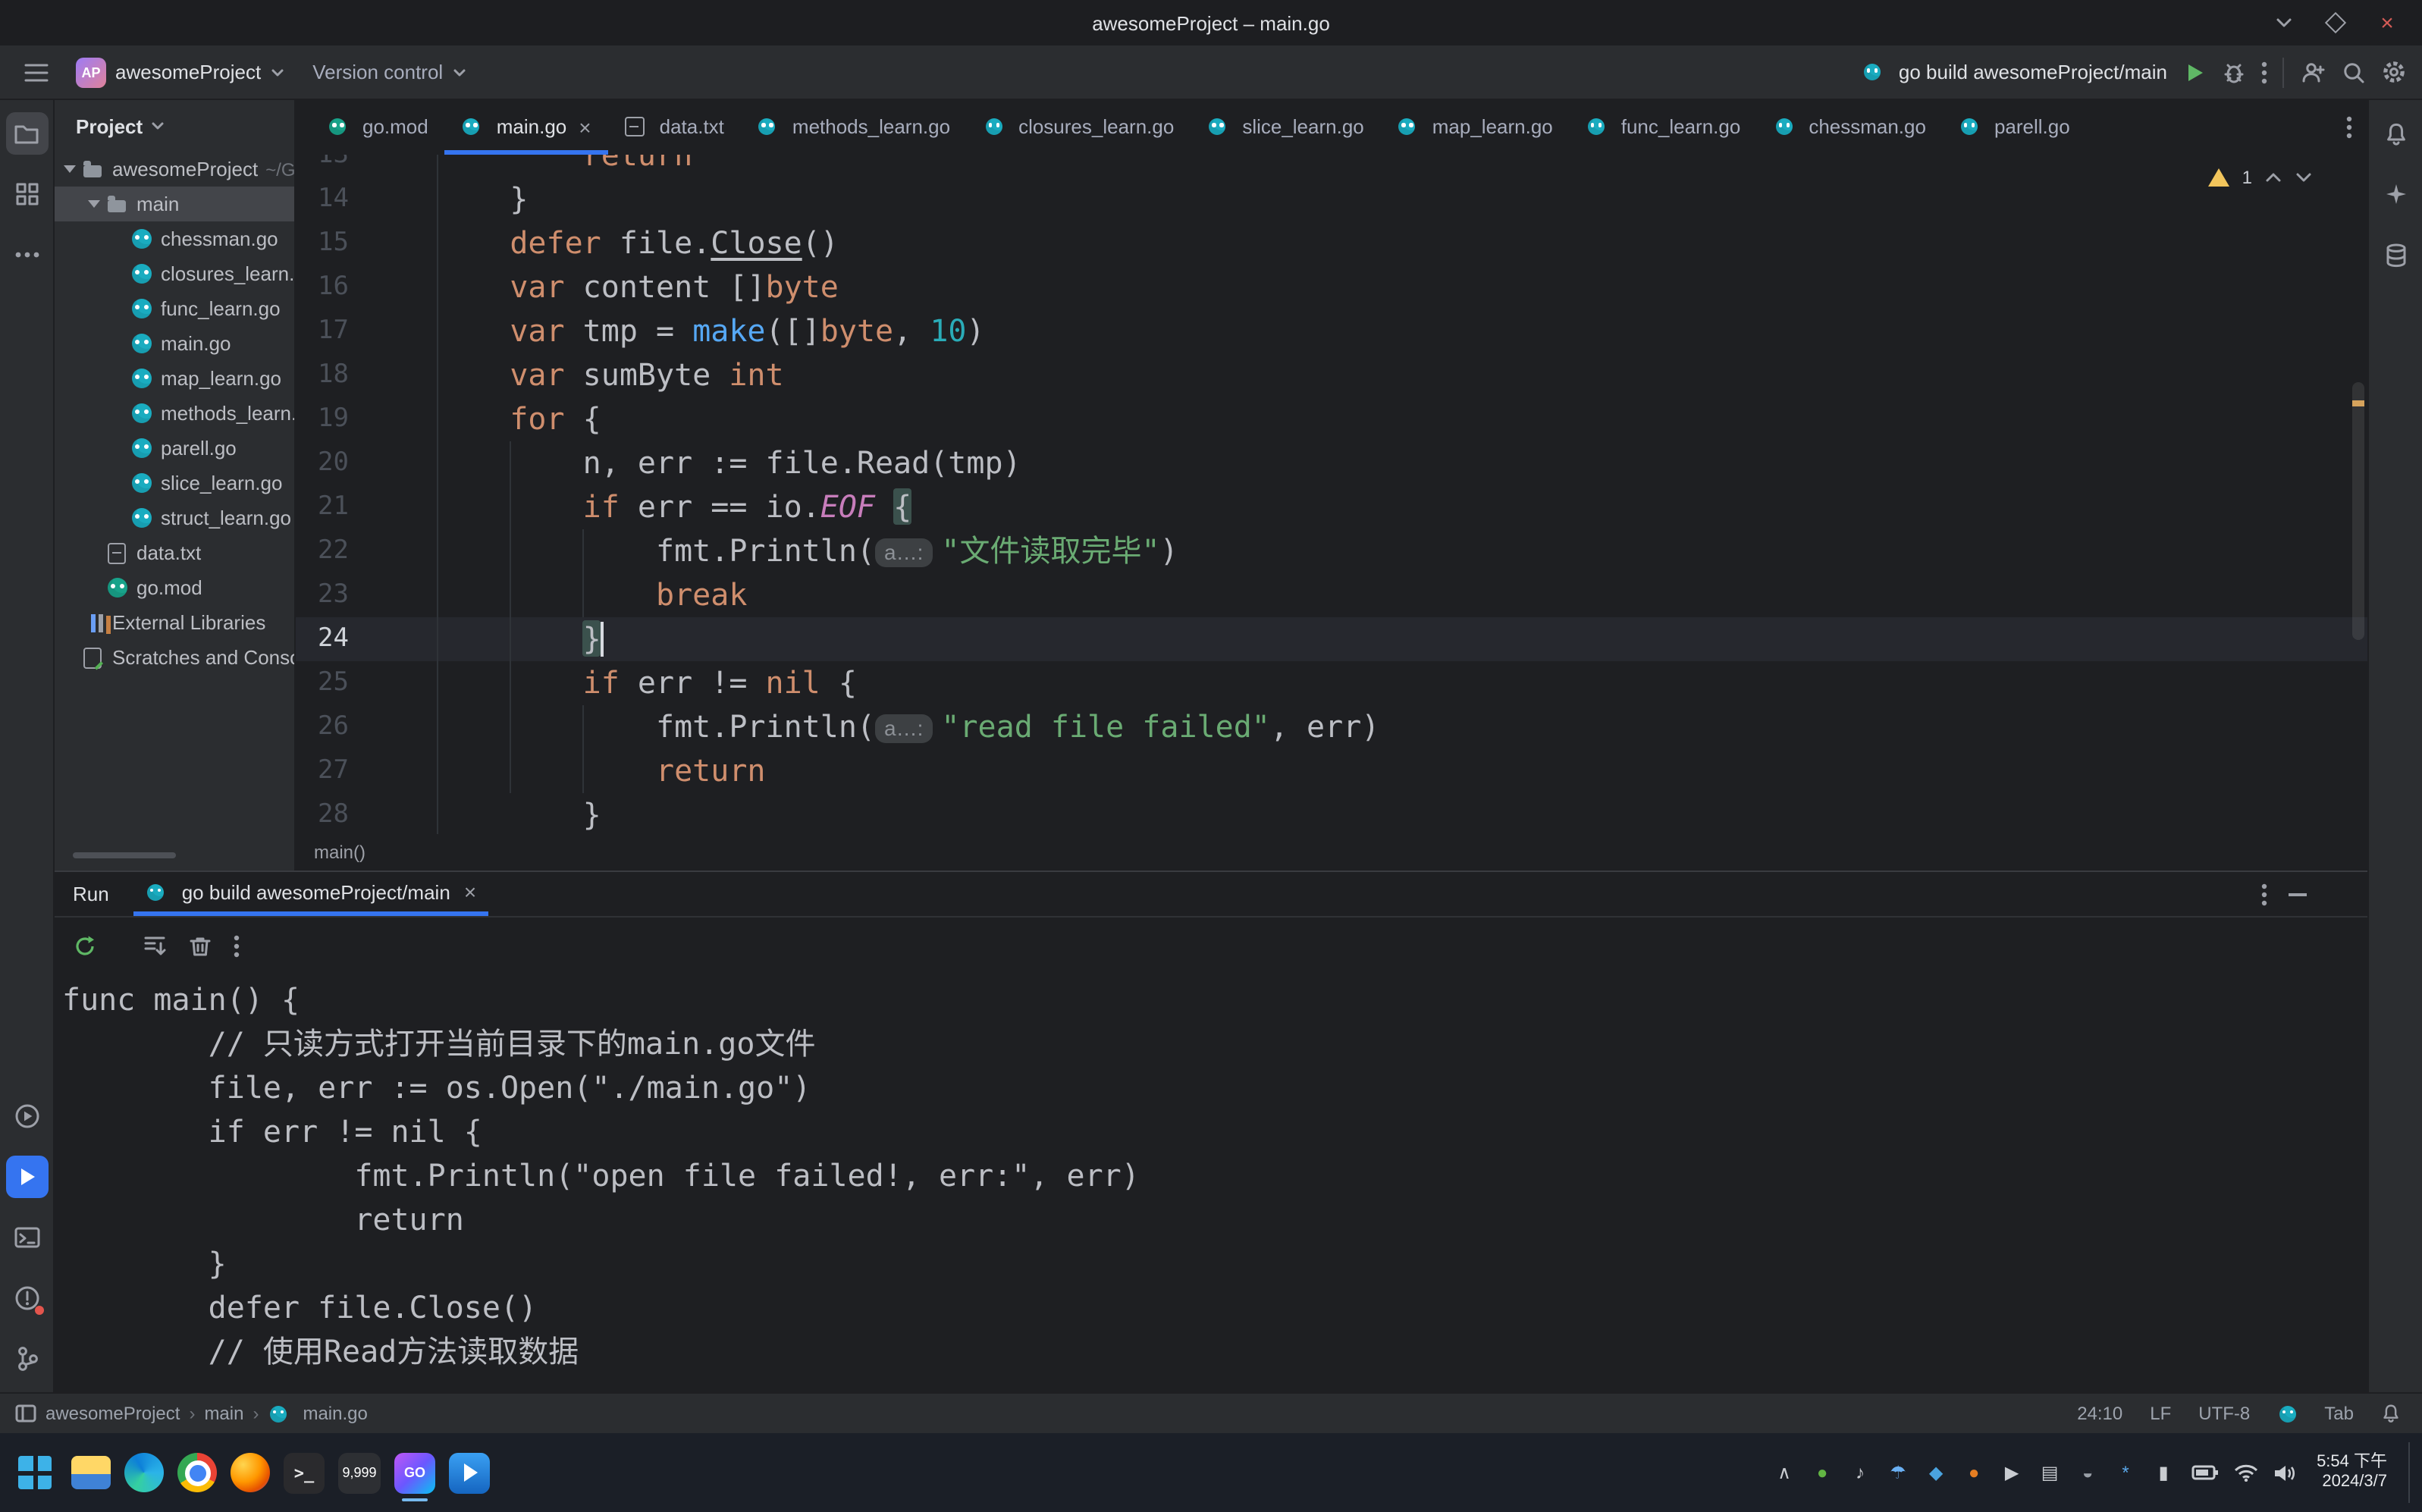 The height and width of the screenshot is (1512, 2422). I want to click on volume-icon, so click(2284, 1472).